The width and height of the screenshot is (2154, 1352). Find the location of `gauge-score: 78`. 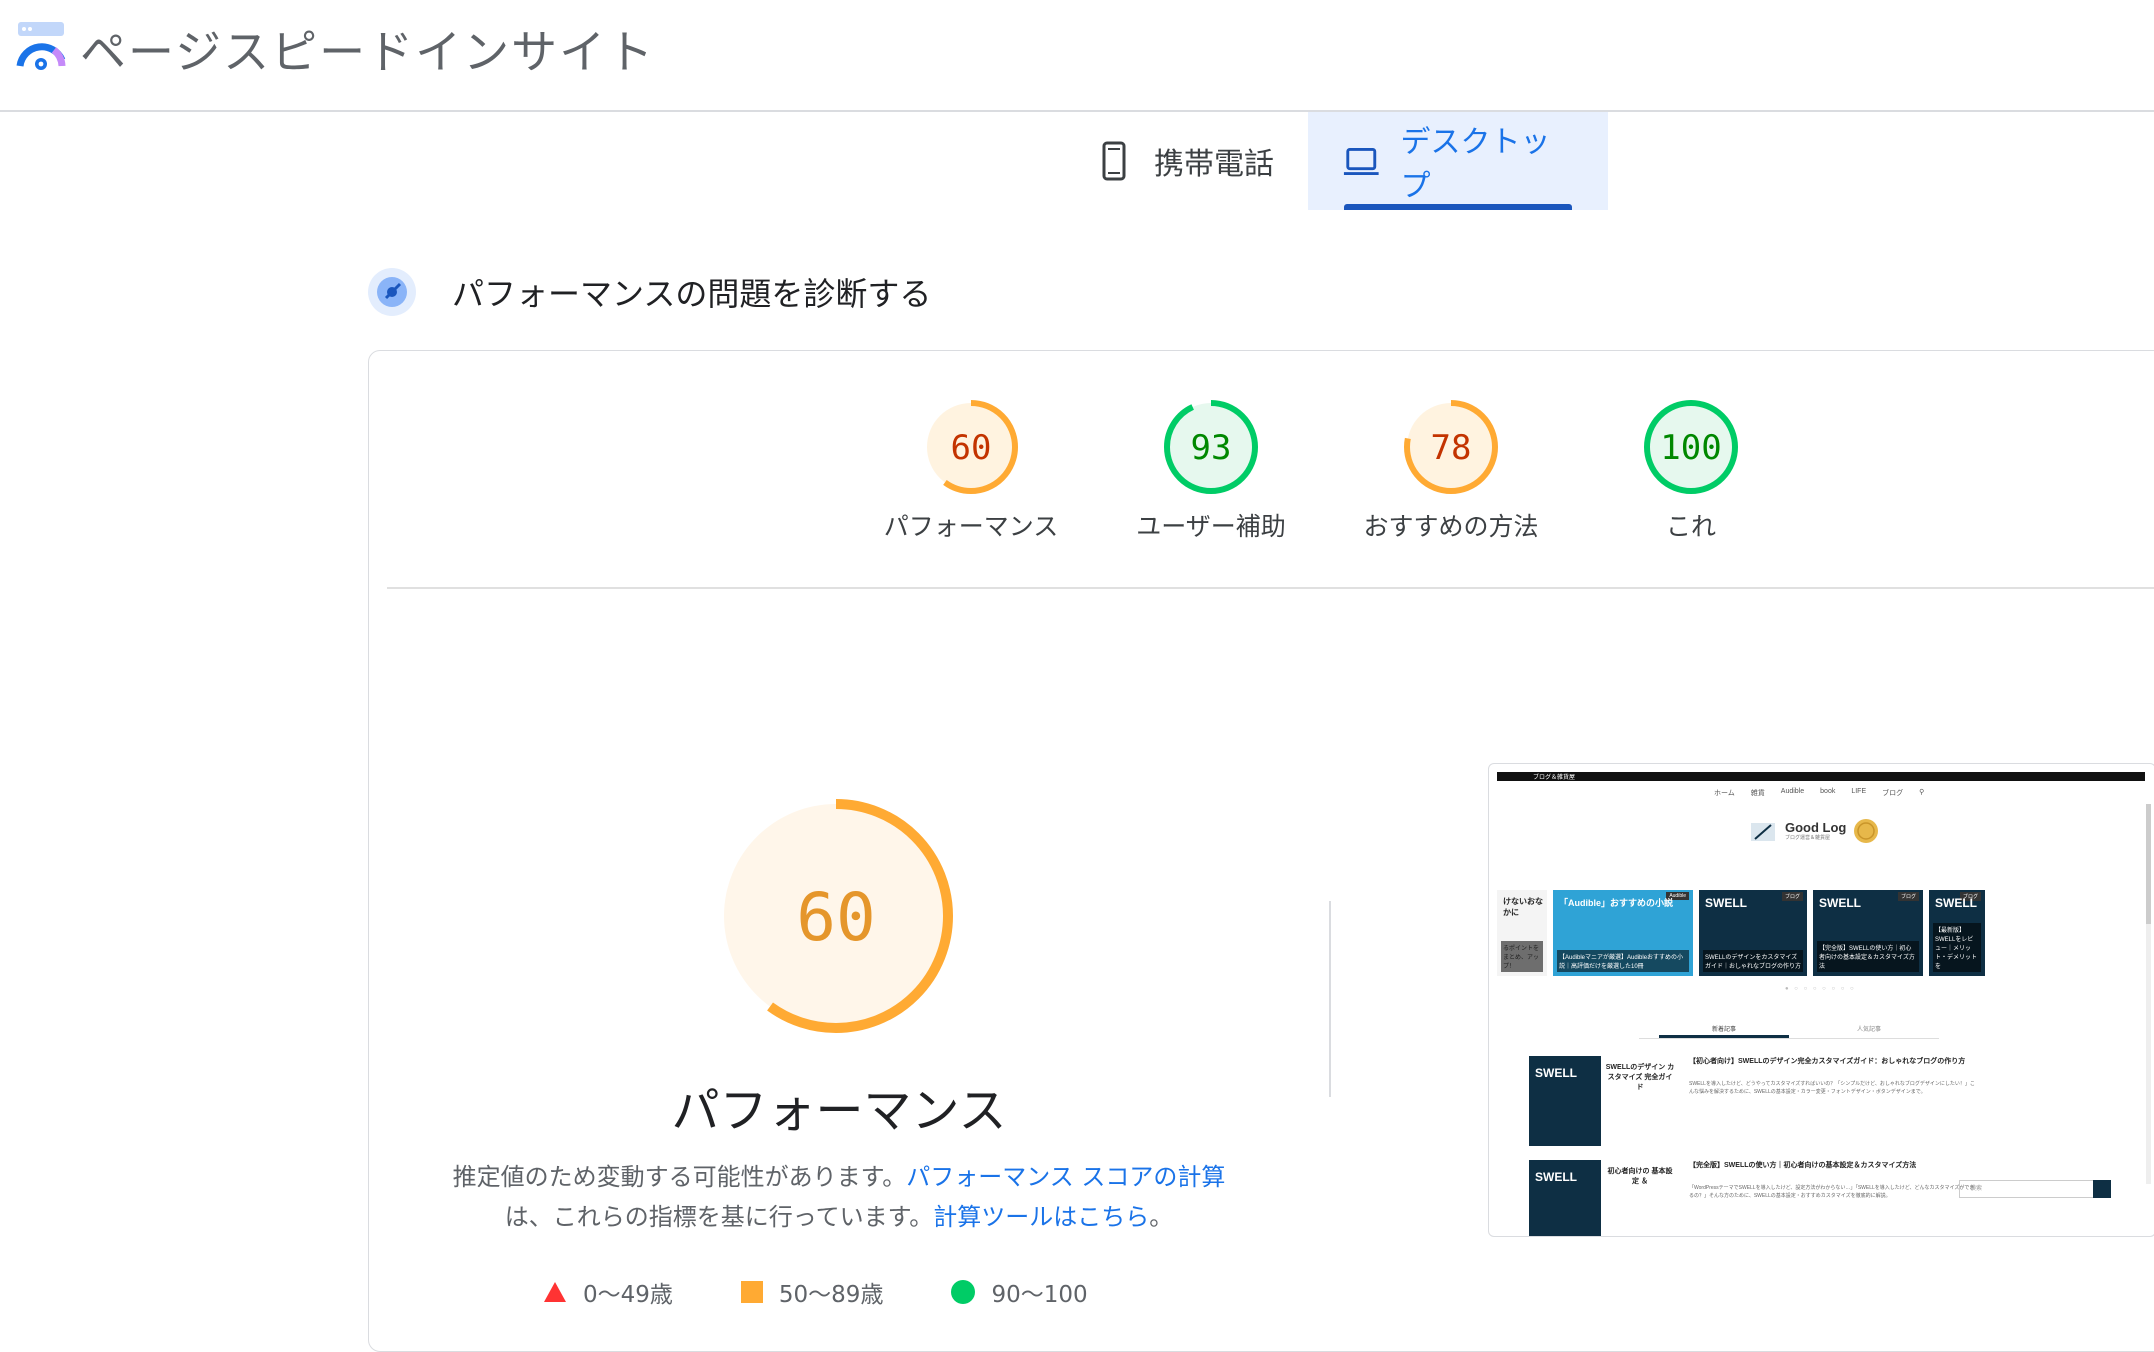

gauge-score: 78 is located at coordinates (1451, 448).